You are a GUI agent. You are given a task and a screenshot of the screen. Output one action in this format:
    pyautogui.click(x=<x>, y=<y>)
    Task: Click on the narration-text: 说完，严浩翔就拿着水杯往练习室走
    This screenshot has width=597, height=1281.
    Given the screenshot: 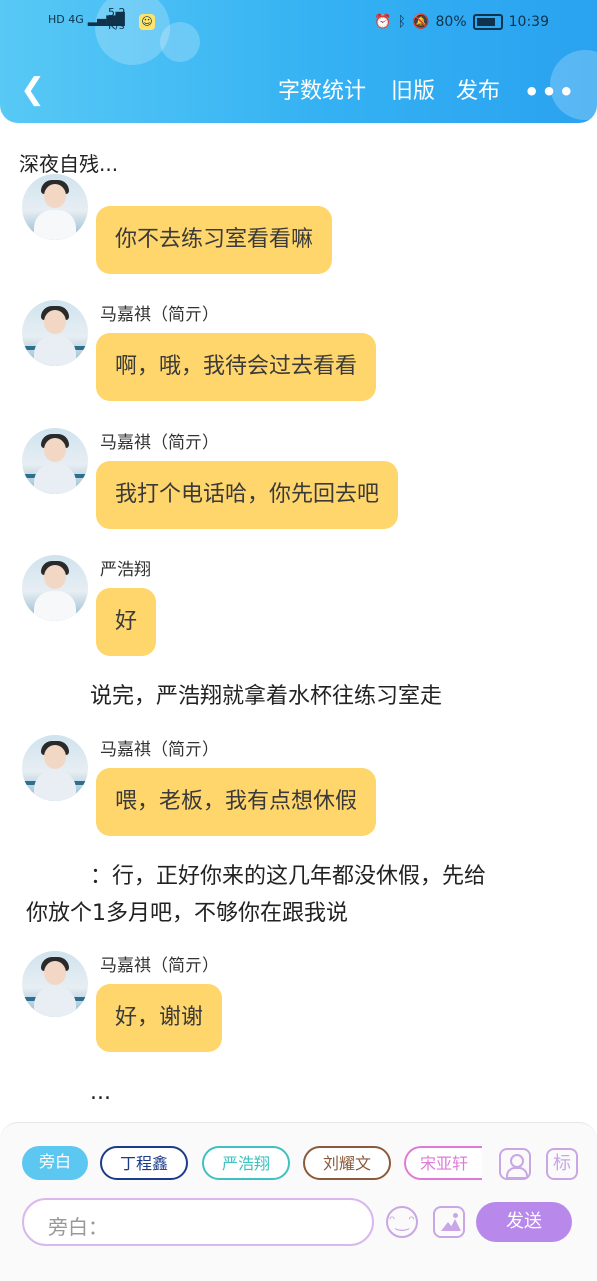 What is the action you would take?
    pyautogui.click(x=266, y=694)
    